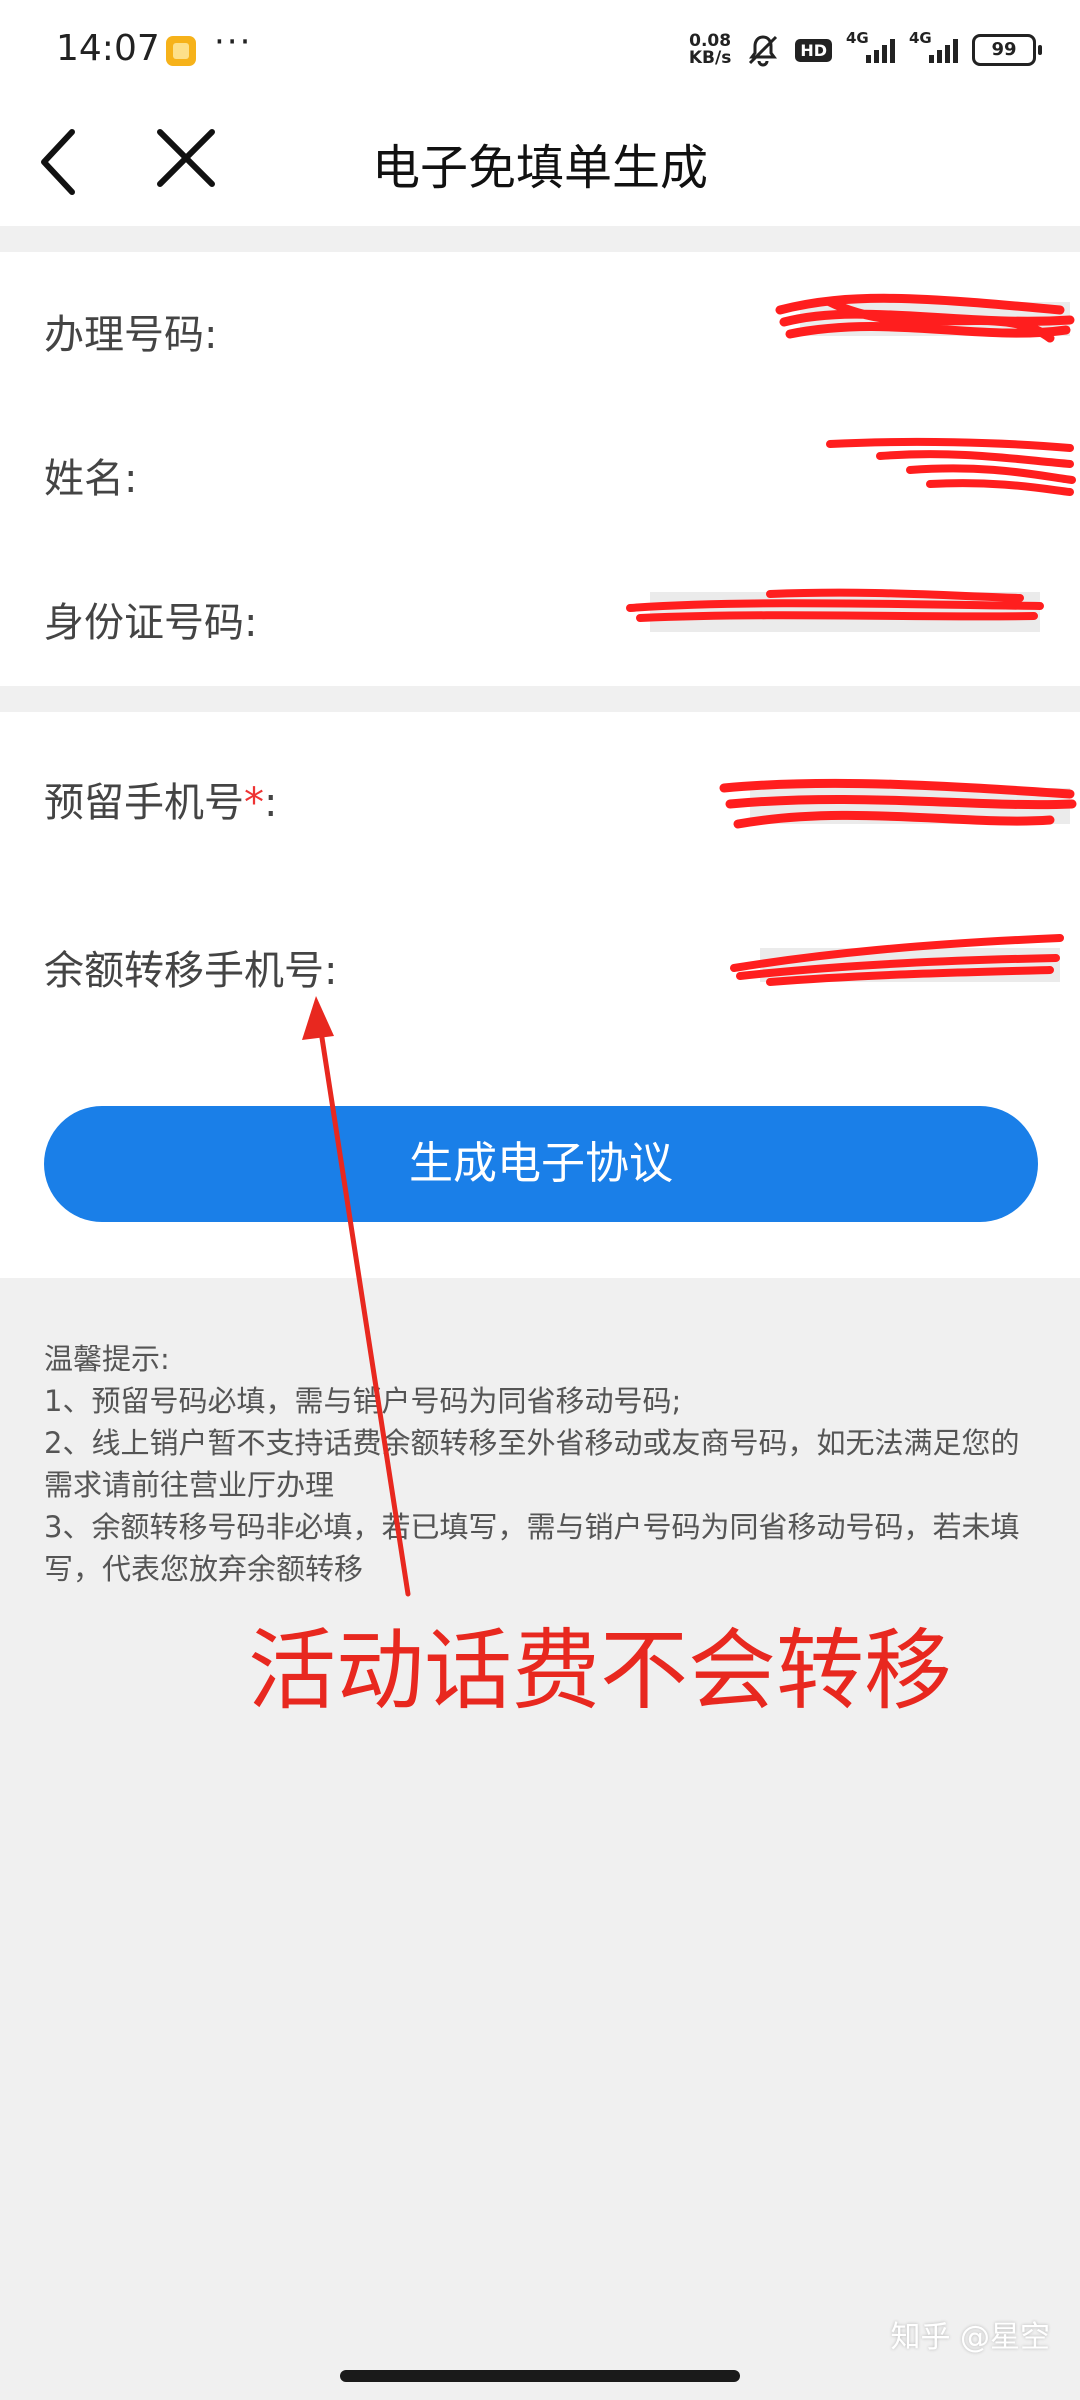  What do you see at coordinates (356, 1296) in the screenshot?
I see `annotation-arrow` at bounding box center [356, 1296].